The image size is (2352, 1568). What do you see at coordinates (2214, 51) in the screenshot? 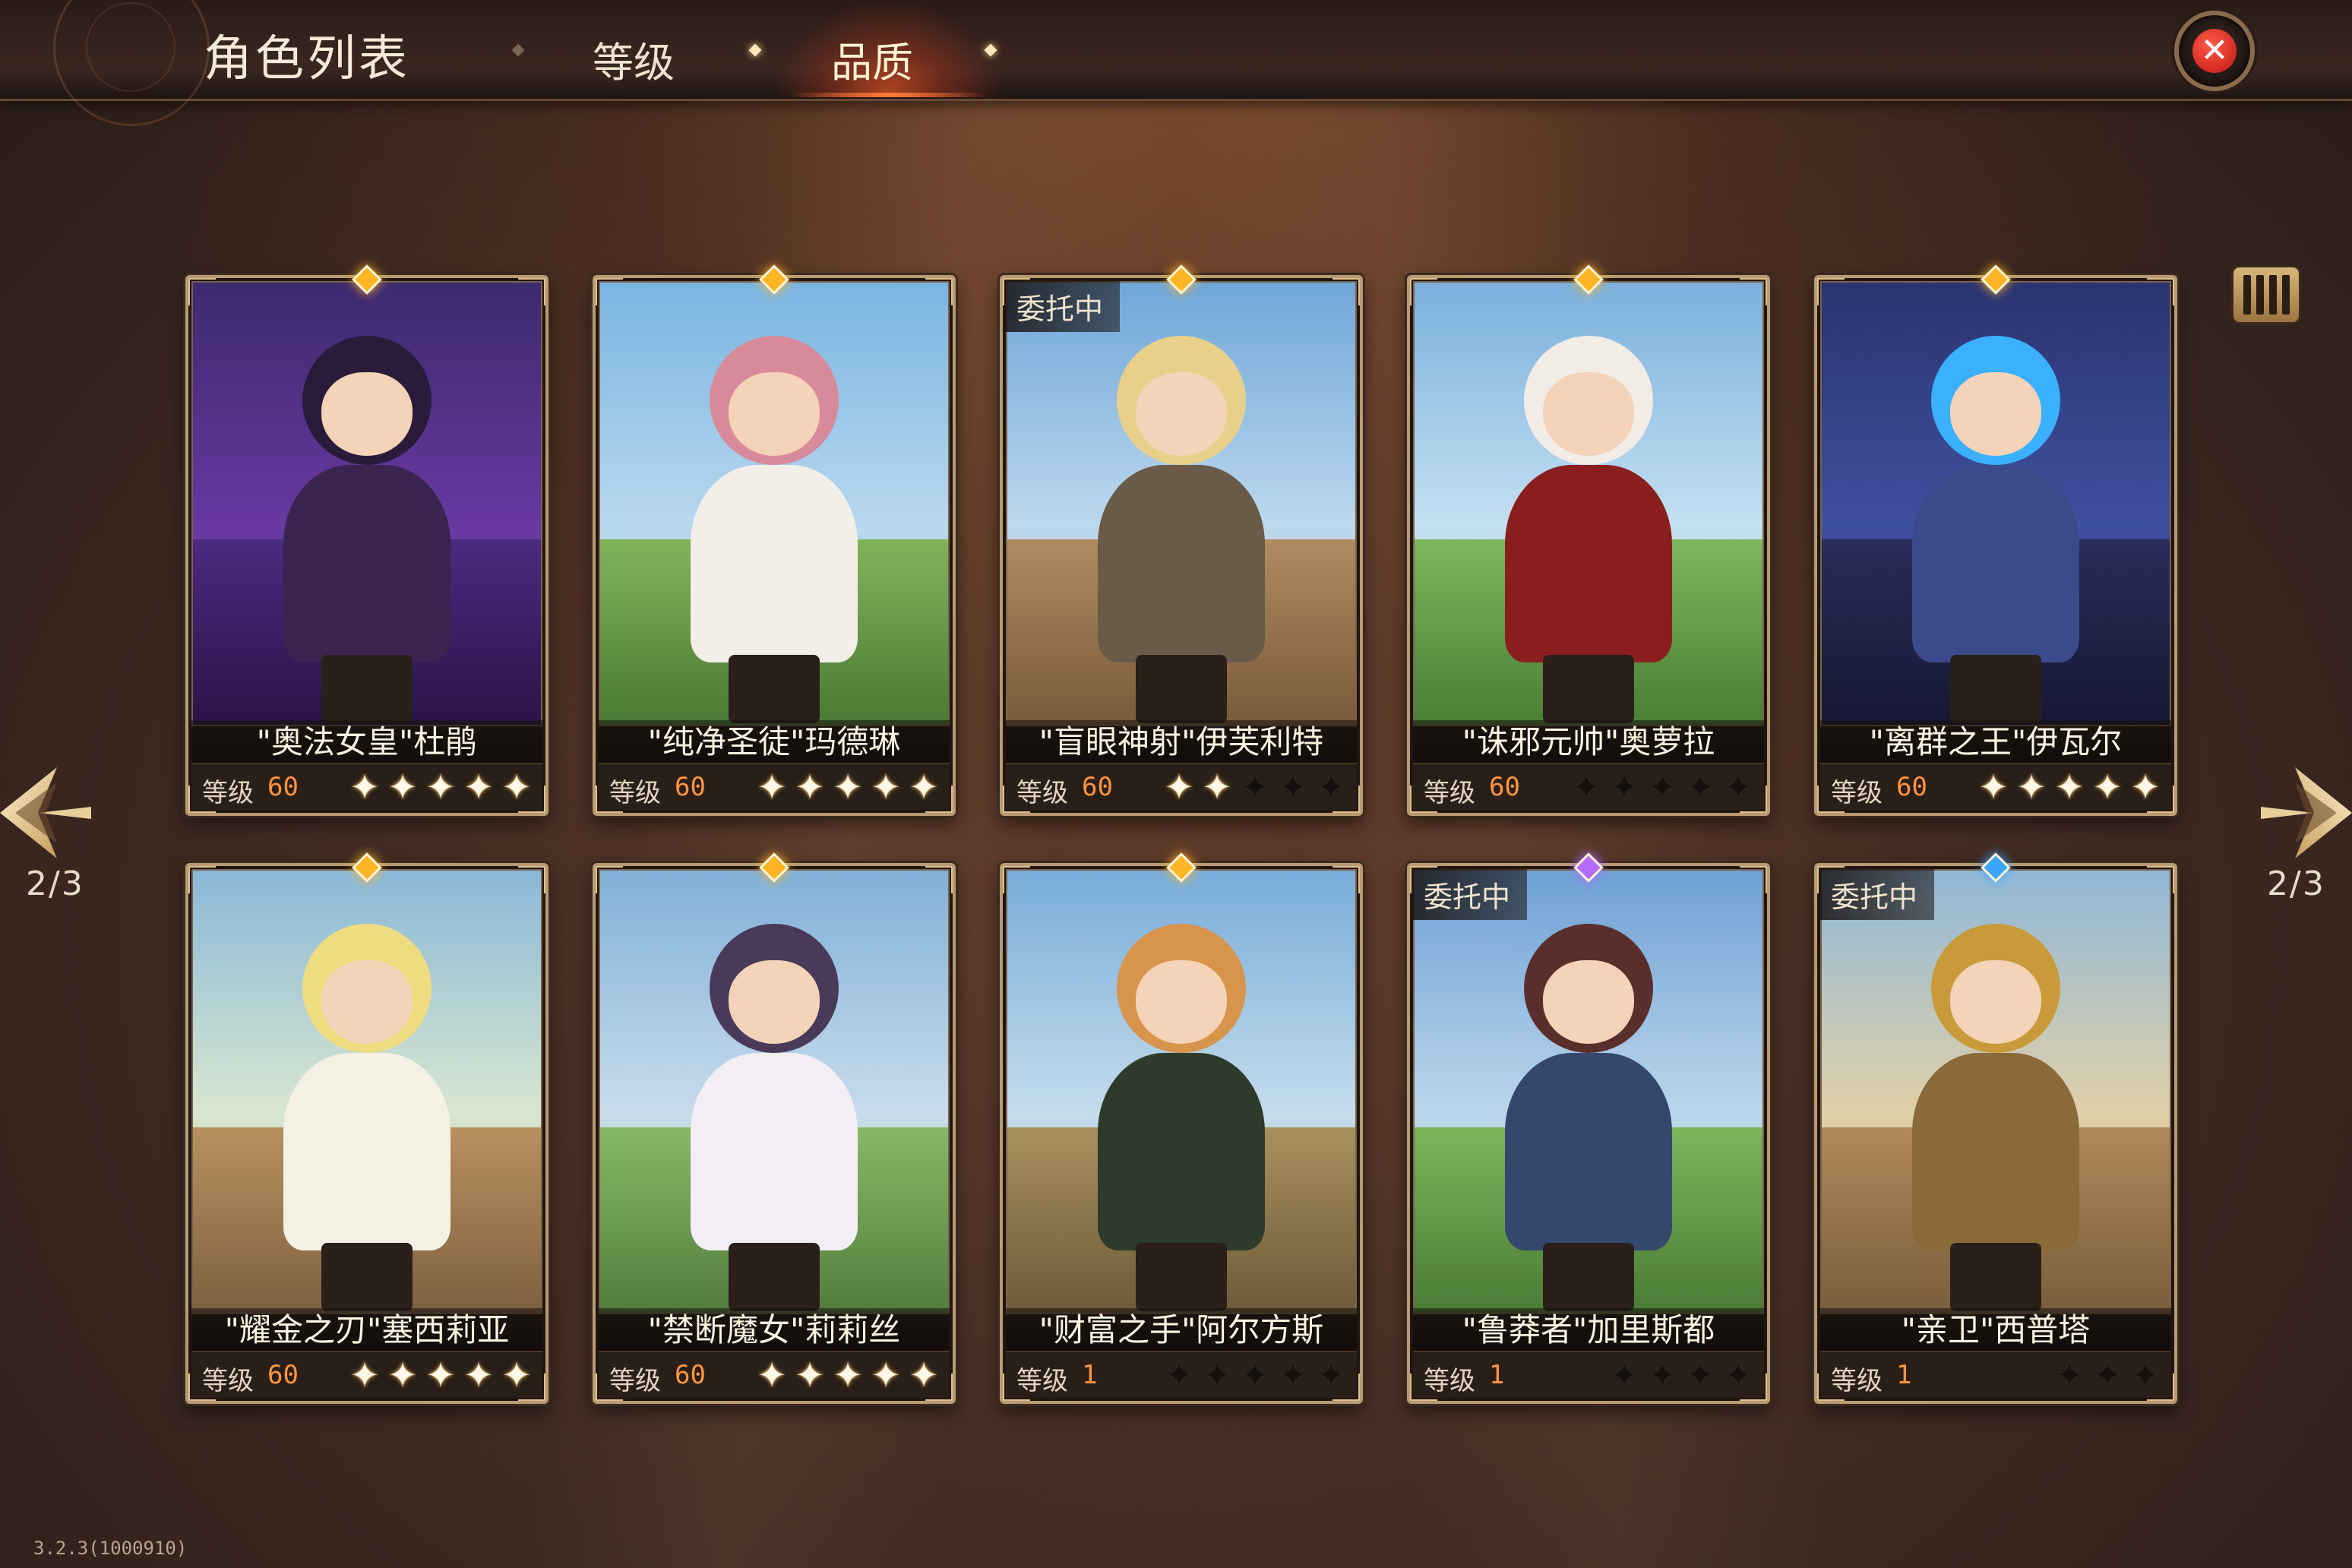
I see `close-button: ✕` at bounding box center [2214, 51].